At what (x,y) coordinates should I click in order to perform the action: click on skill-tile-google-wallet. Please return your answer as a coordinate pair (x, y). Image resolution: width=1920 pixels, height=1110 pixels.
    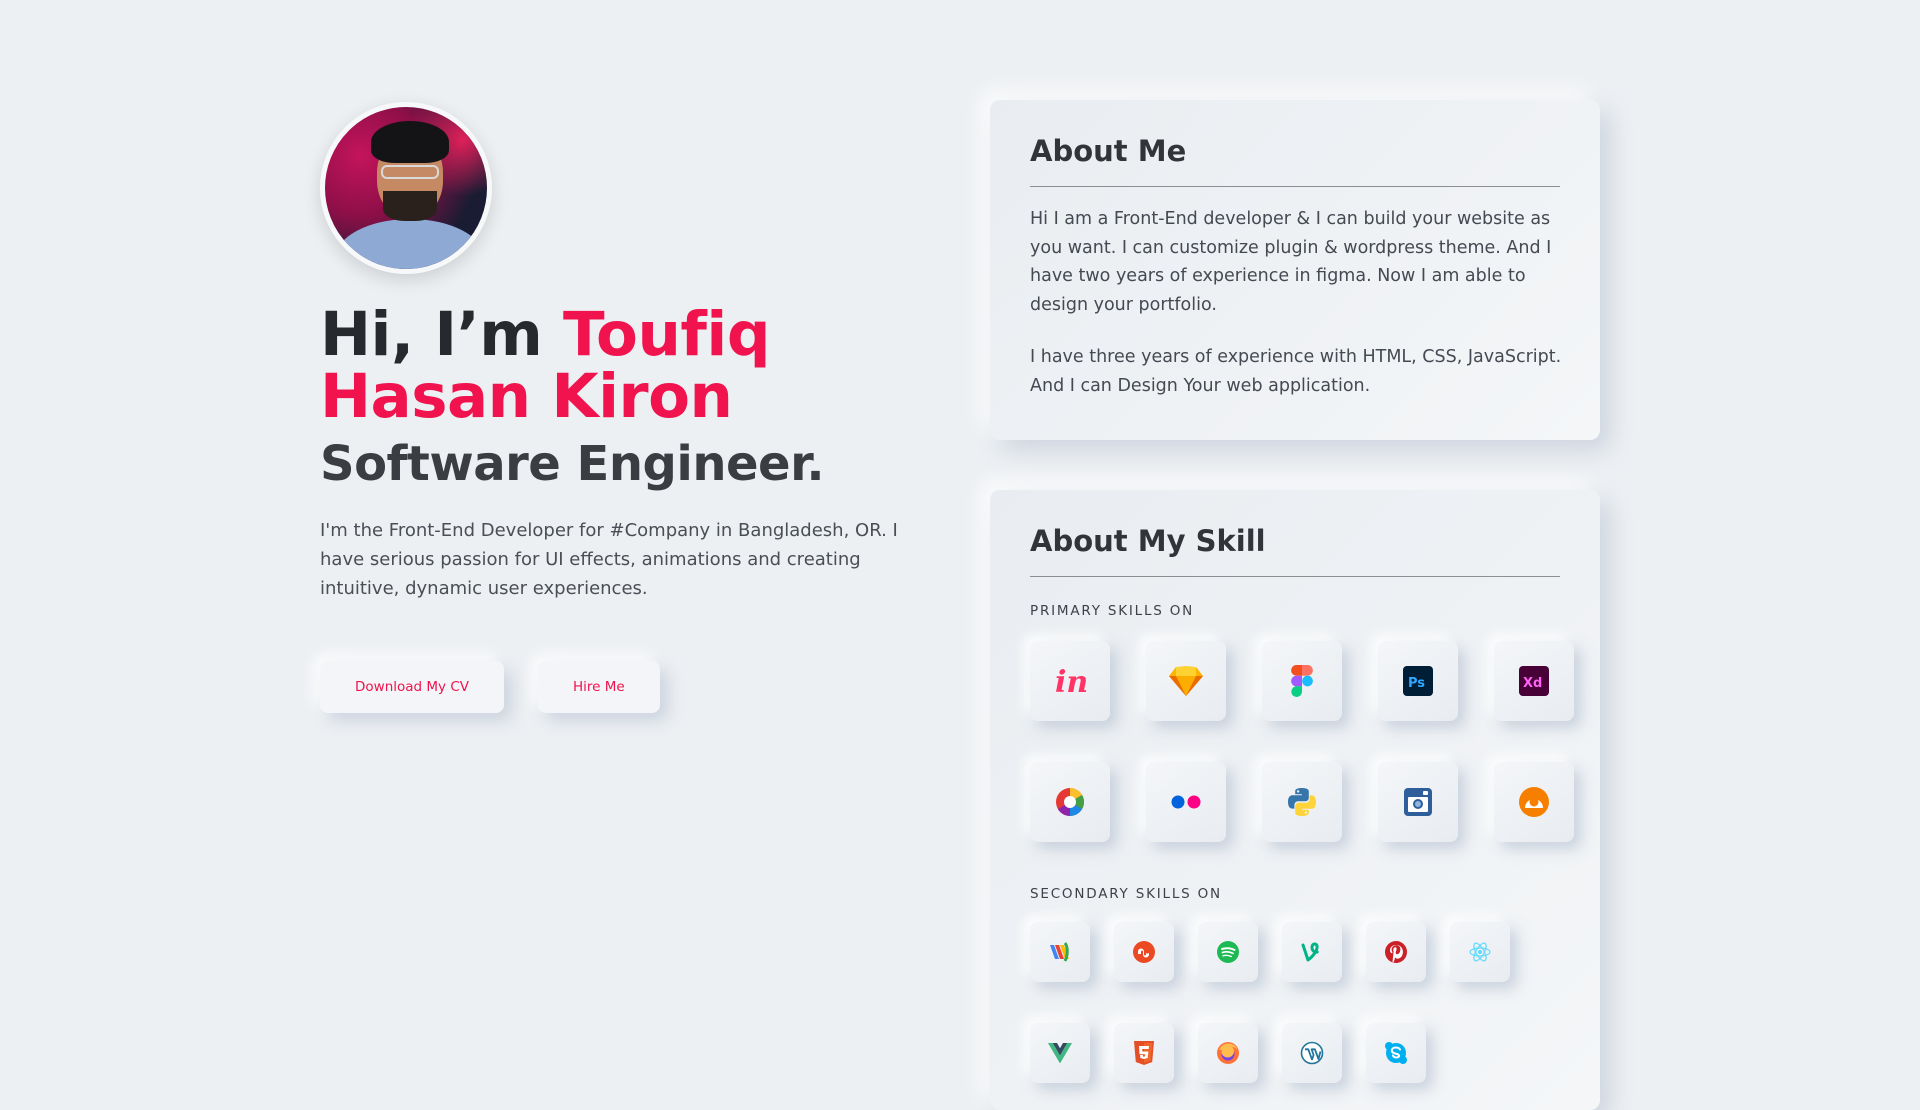
    Looking at the image, I should click on (1060, 952).